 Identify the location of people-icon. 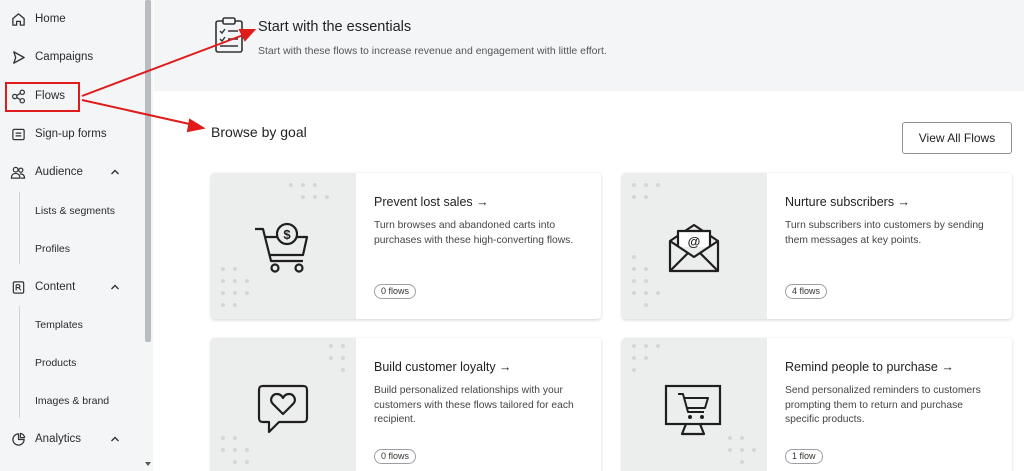
(18, 172).